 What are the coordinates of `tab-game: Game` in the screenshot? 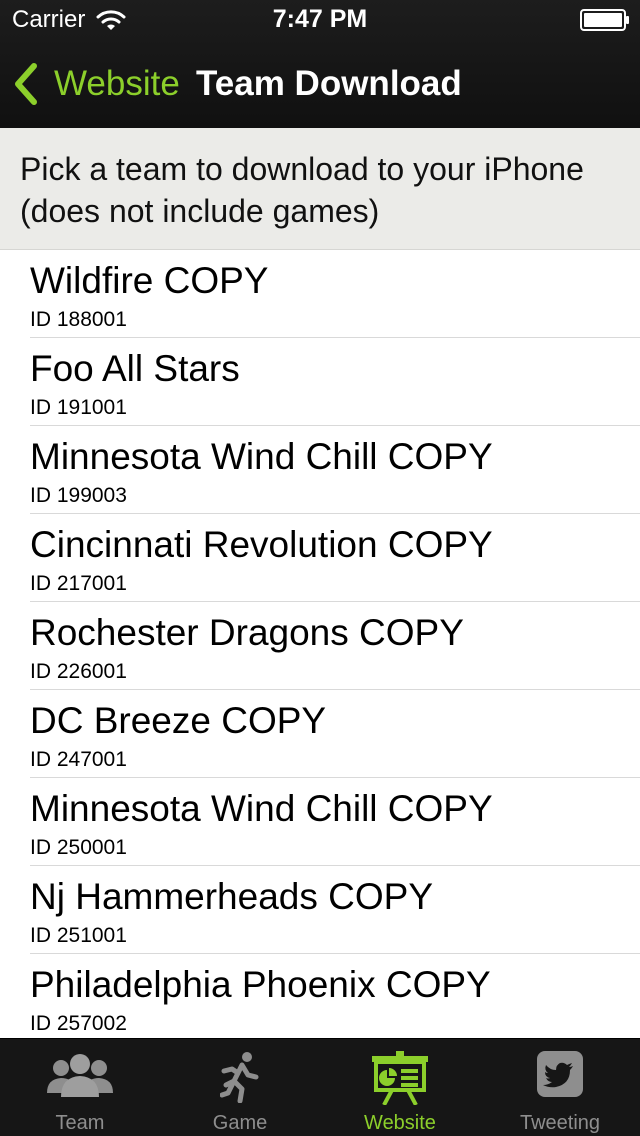 It's located at (240, 1087).